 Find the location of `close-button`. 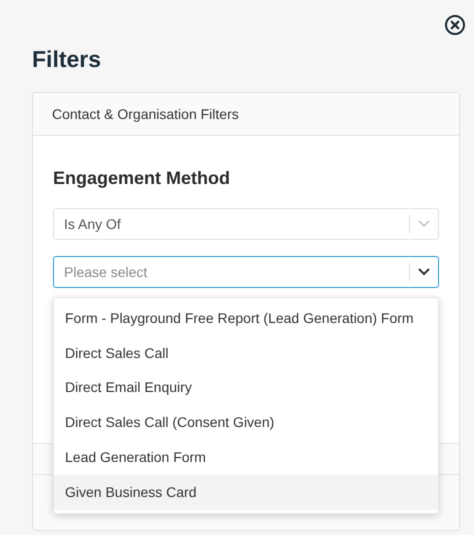

close-button is located at coordinates (455, 25).